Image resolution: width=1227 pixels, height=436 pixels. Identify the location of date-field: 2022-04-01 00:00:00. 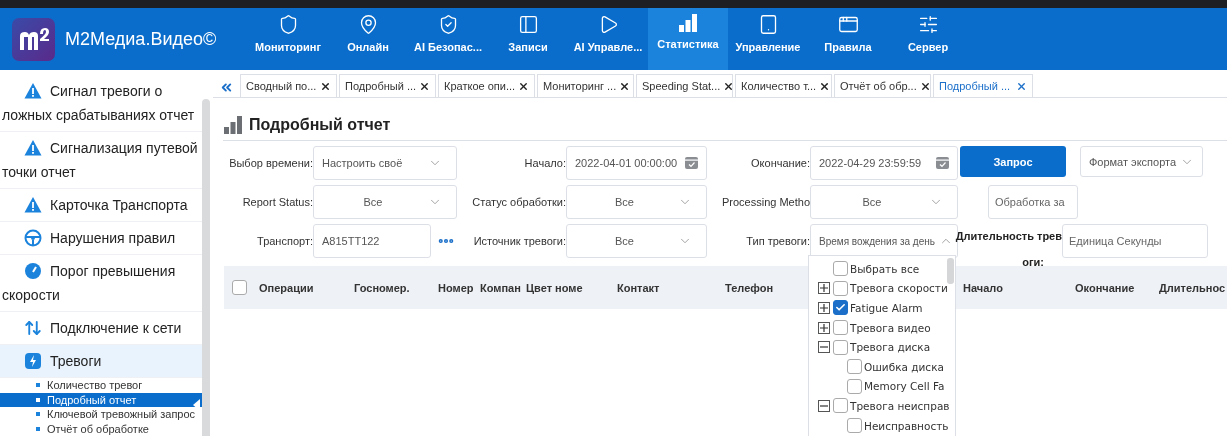
(636, 163).